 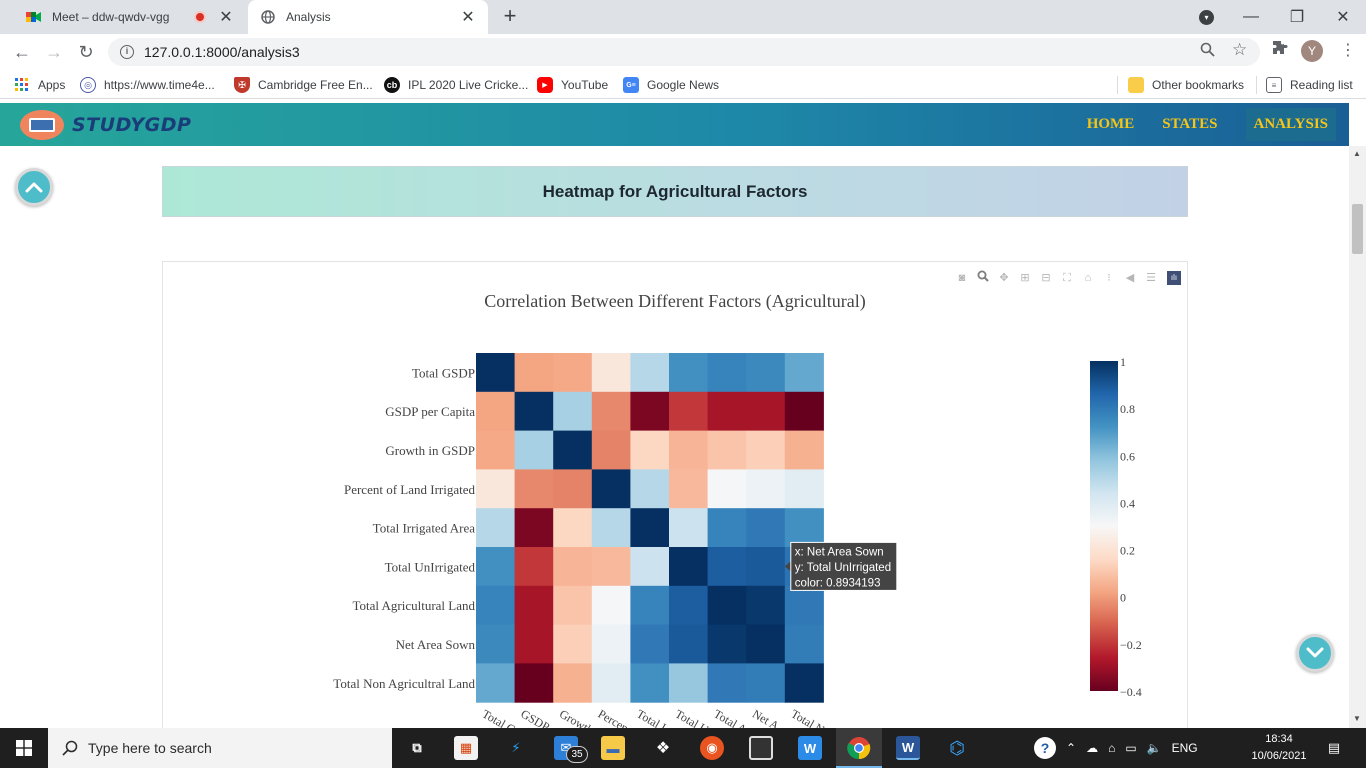 What do you see at coordinates (684, 52) in the screenshot?
I see `address-bar: i 127.0.0.1:8000/analysis3` at bounding box center [684, 52].